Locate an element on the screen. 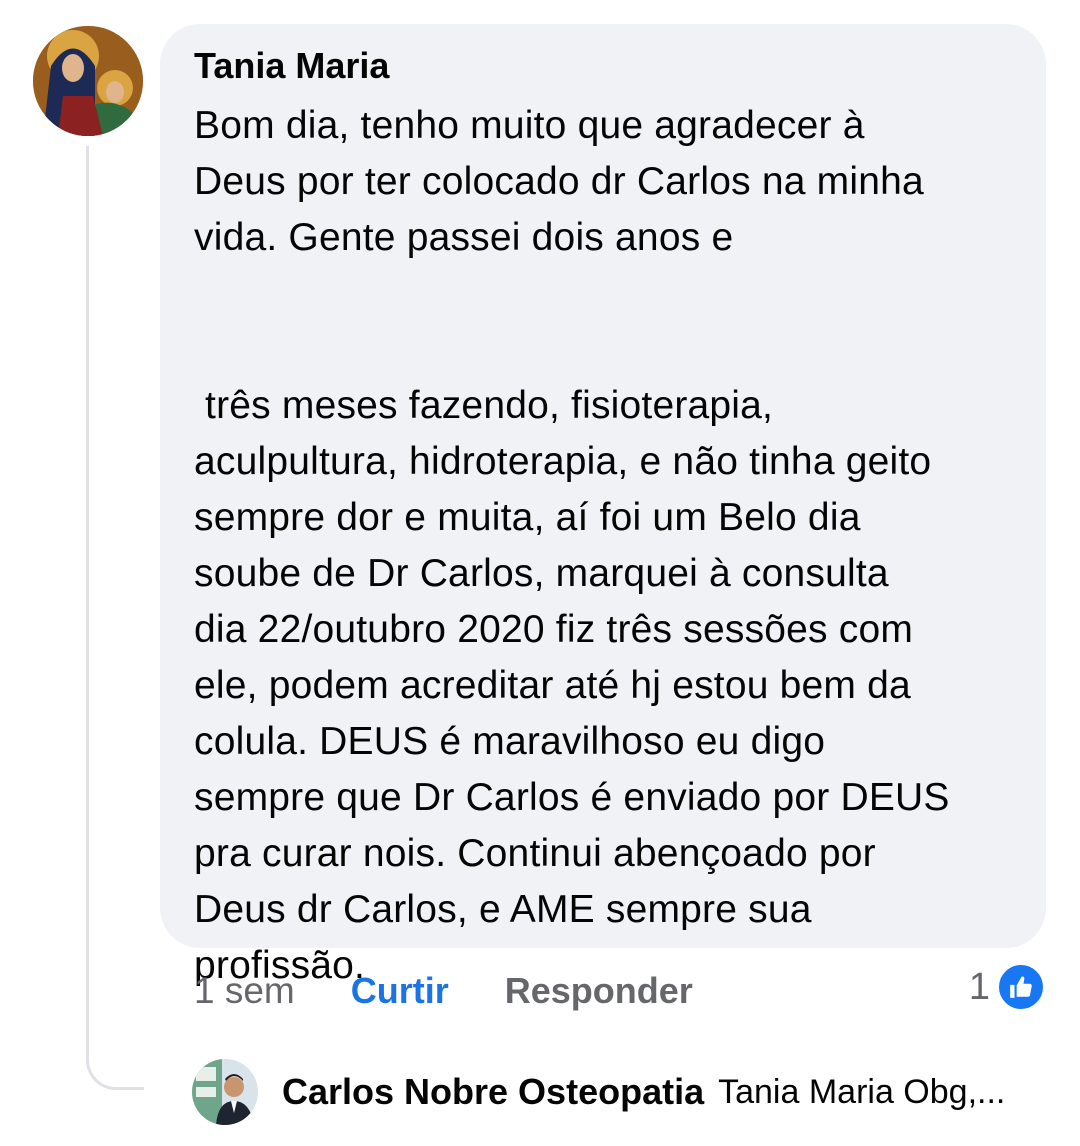 The width and height of the screenshot is (1080, 1146). comment-author-name: Tania Maria is located at coordinates (603, 66).